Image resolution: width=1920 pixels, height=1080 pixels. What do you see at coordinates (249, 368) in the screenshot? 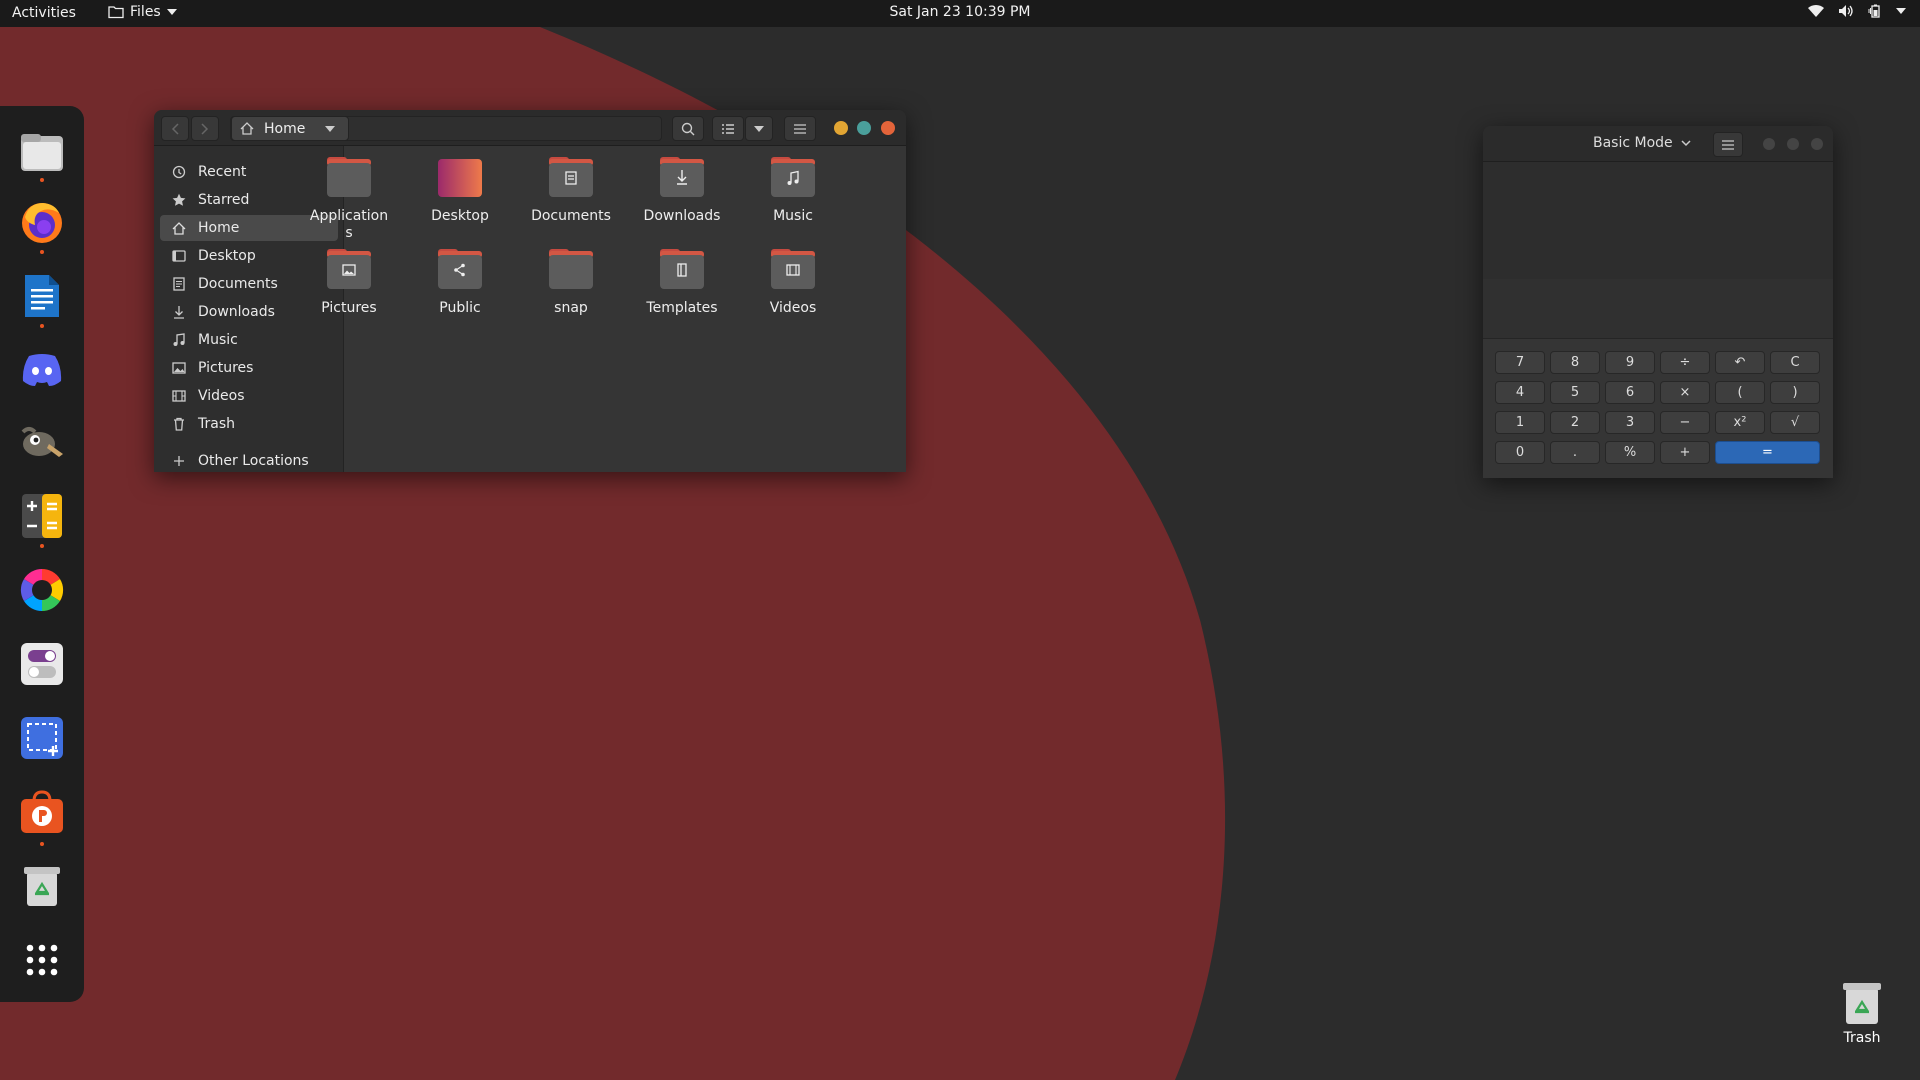
I see `sidebar-item-pictures: Pictures` at bounding box center [249, 368].